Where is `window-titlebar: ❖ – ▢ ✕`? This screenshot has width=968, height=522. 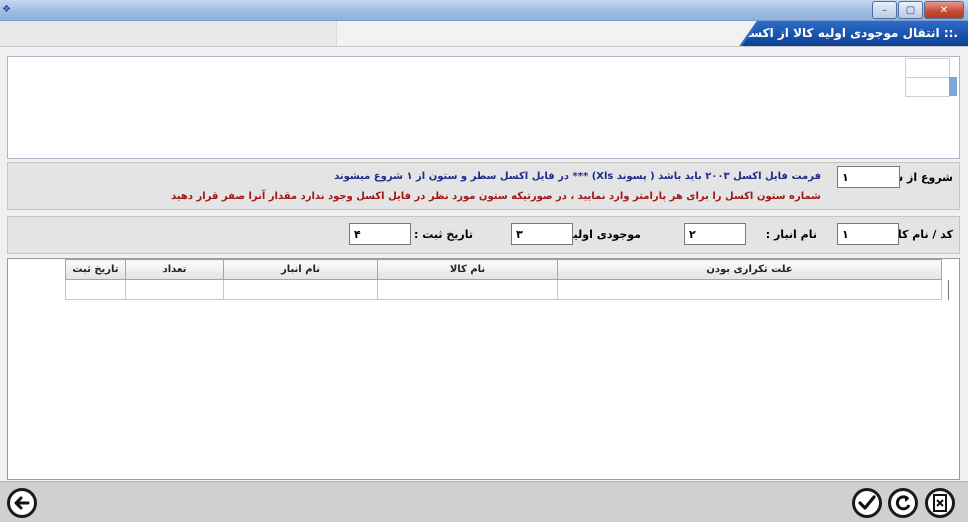 window-titlebar: ❖ – ▢ ✕ is located at coordinates (484, 10).